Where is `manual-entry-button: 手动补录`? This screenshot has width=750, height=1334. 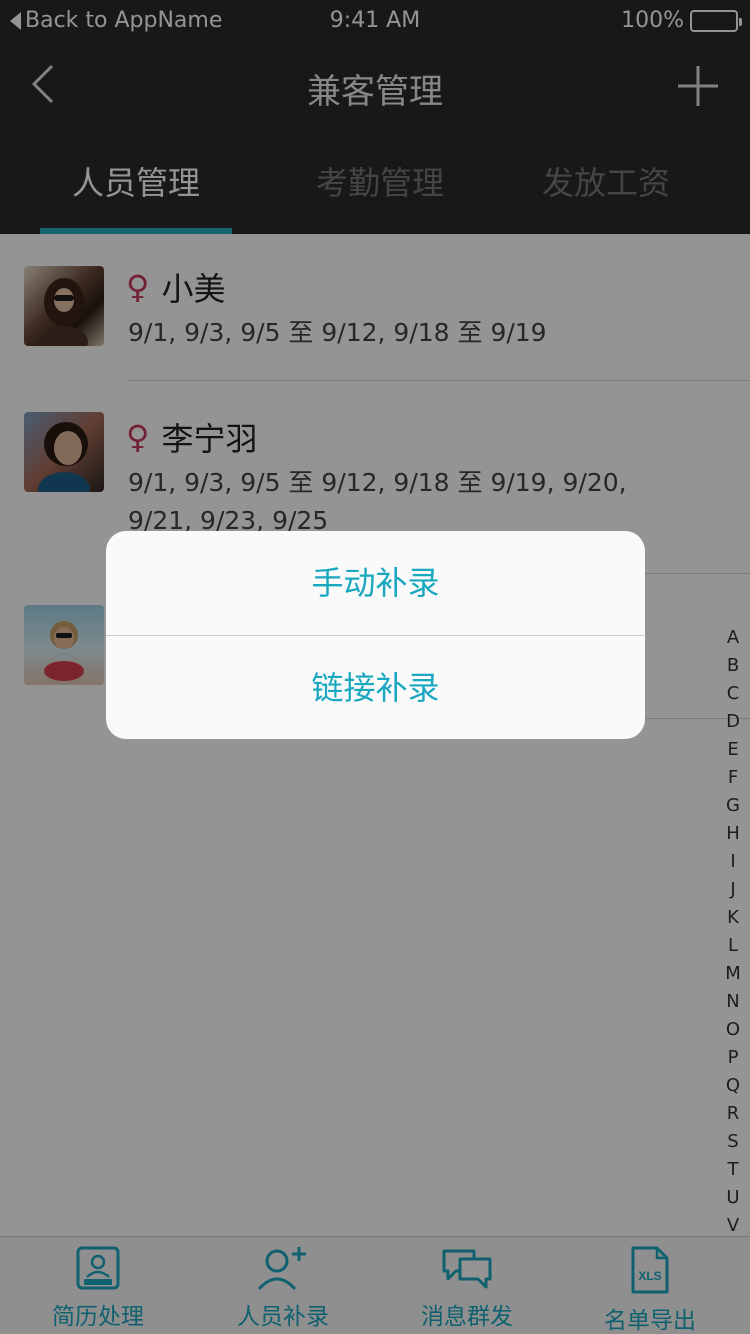
manual-entry-button: 手动补录 is located at coordinates (375, 583).